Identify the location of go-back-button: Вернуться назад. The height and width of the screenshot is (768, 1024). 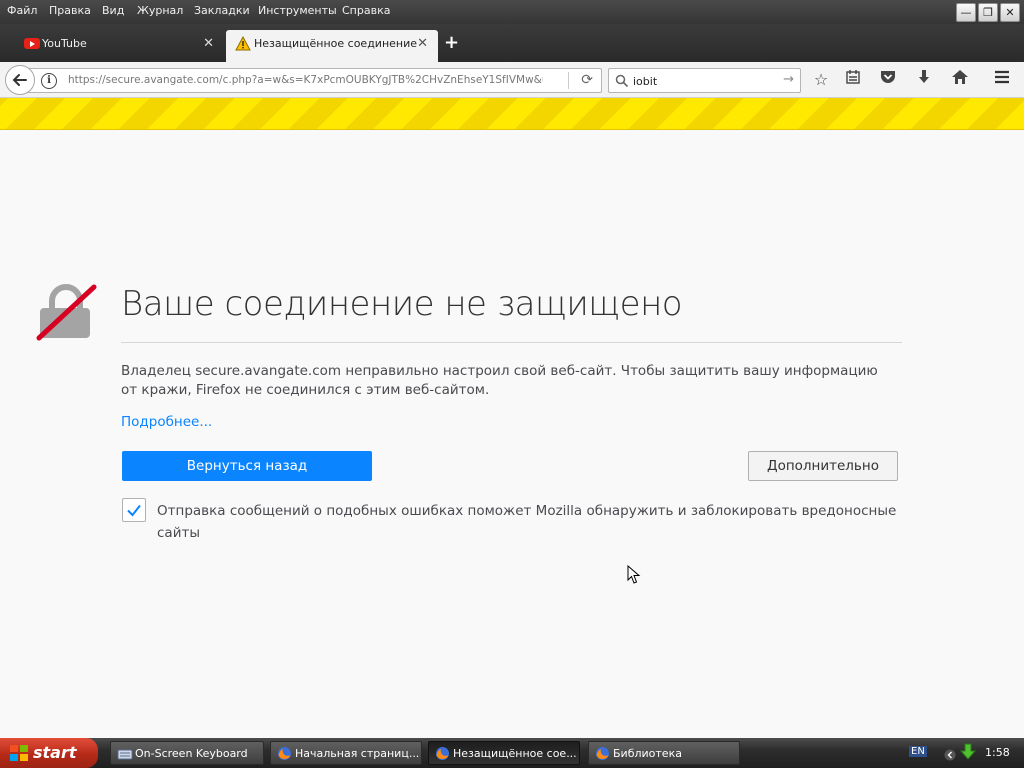
(247, 466).